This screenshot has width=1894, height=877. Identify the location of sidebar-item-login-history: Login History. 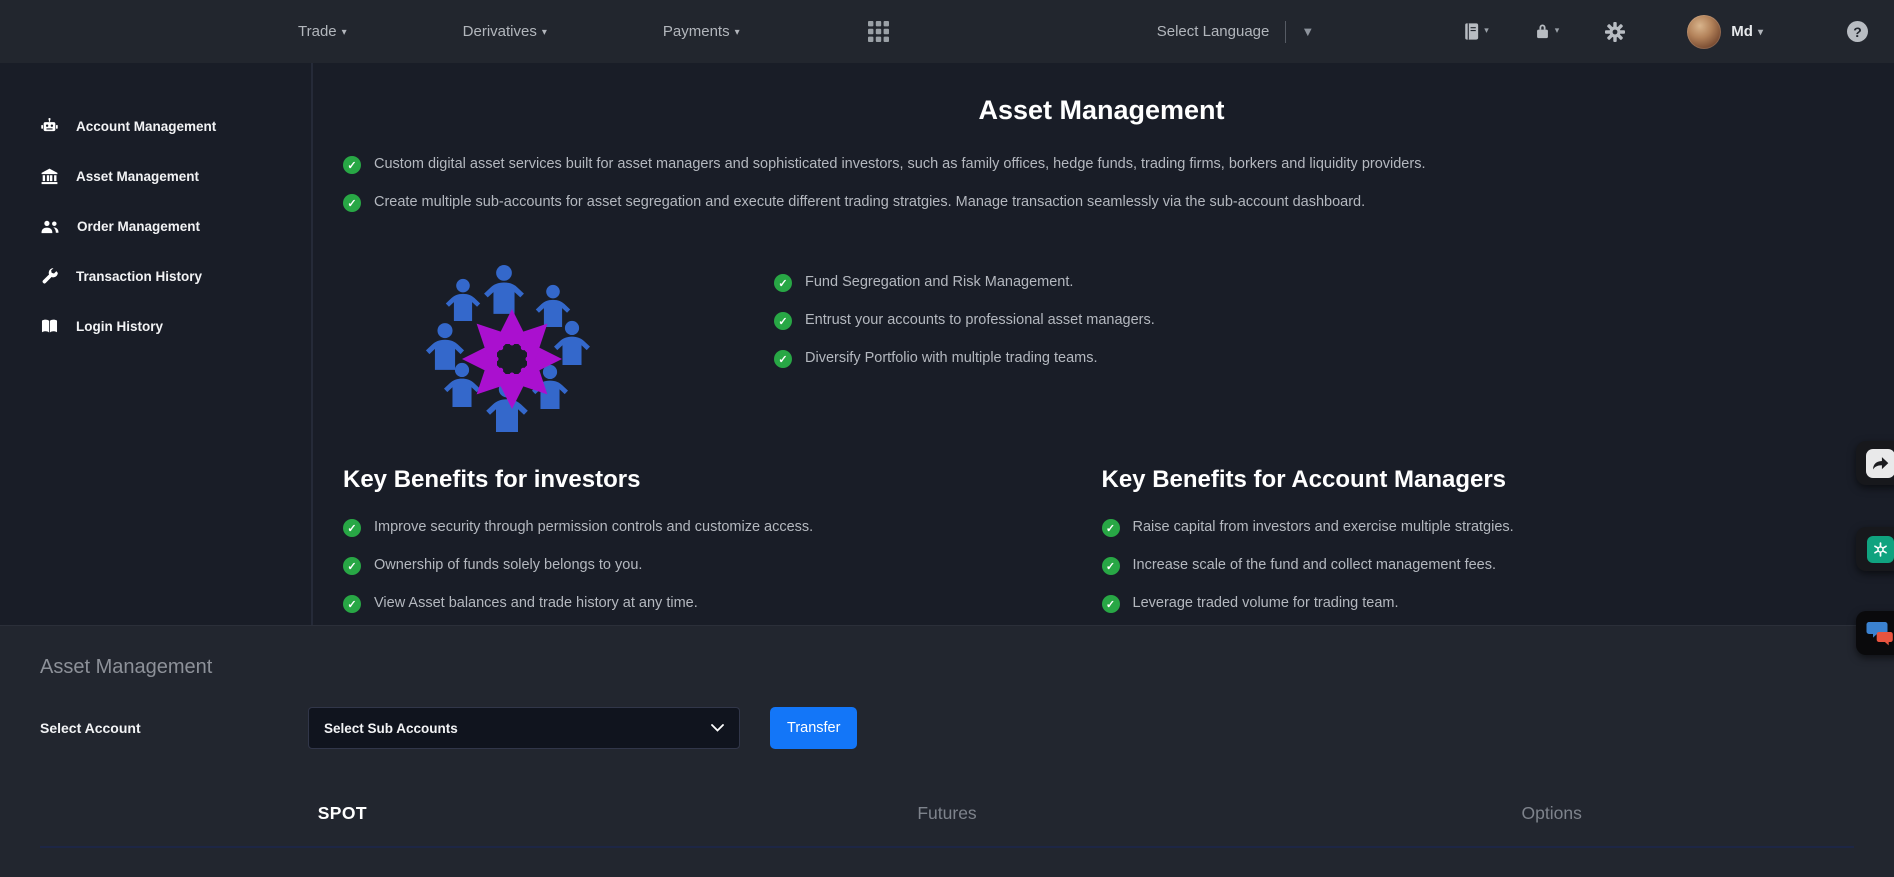
(155, 326).